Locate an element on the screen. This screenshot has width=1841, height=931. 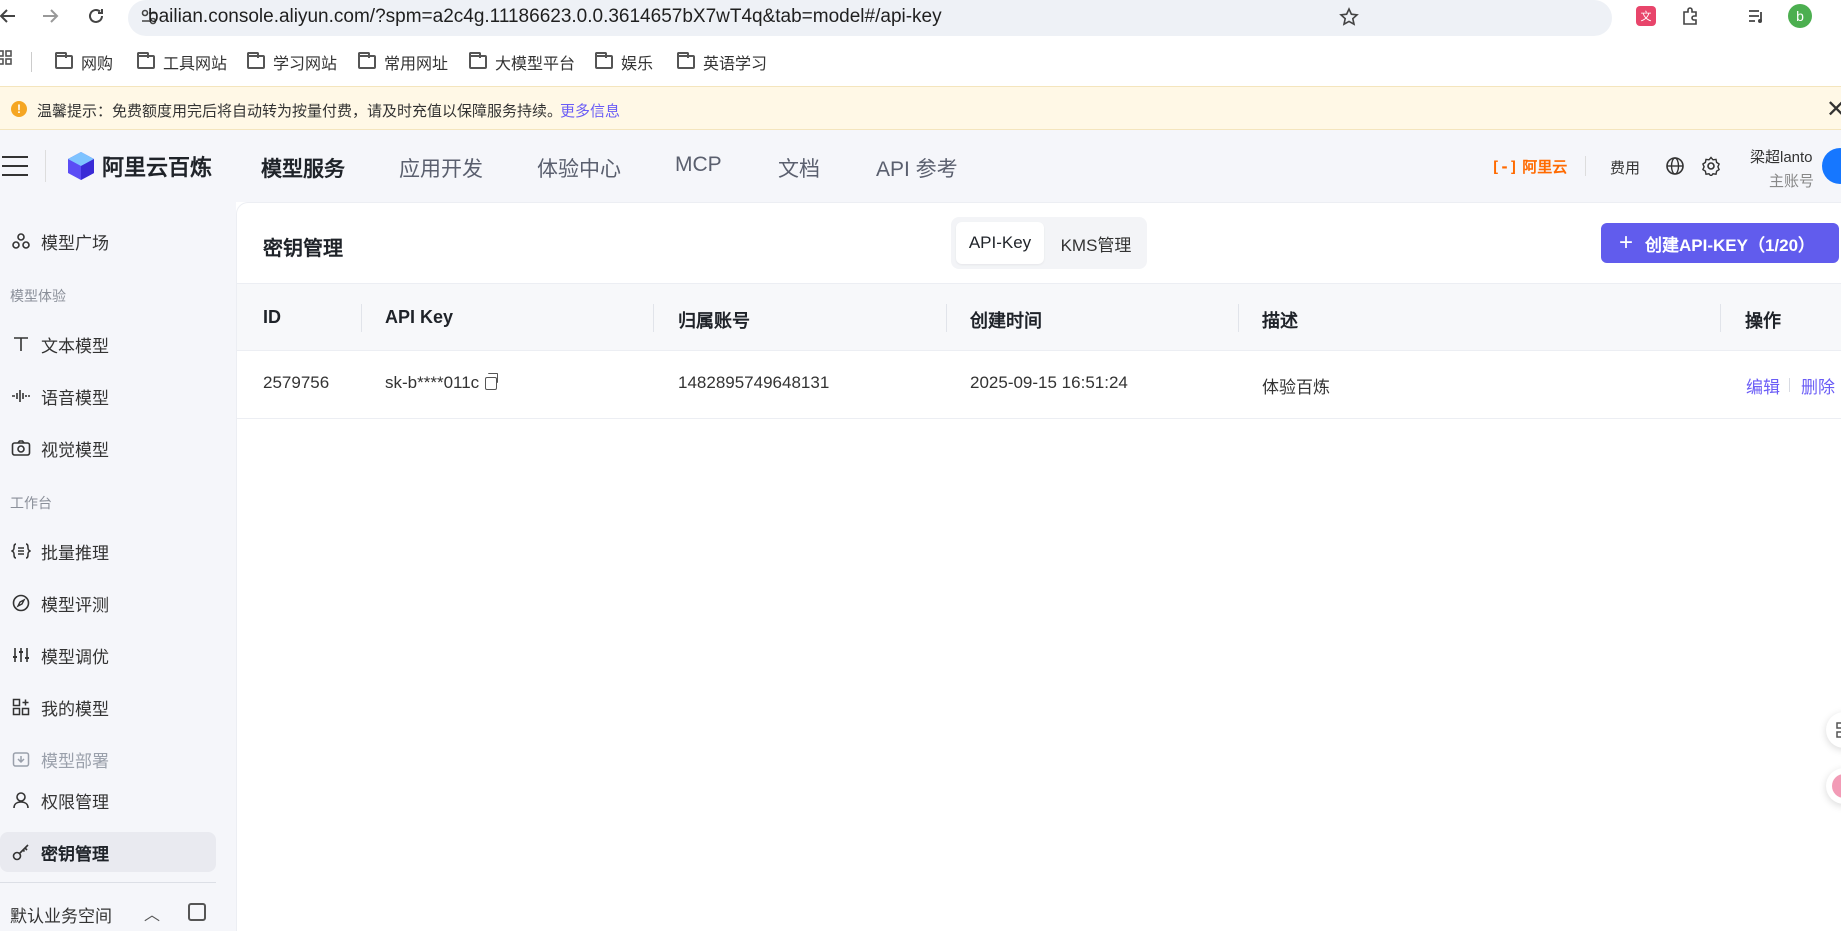
bookmark-learning: 学习网站 is located at coordinates (292, 62).